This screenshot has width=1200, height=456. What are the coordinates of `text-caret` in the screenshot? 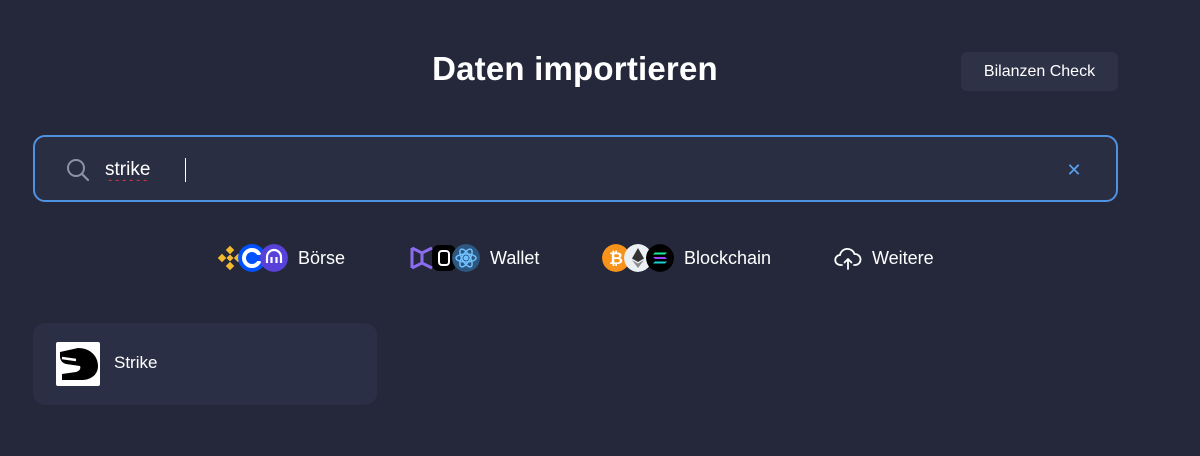 It's located at (185, 170).